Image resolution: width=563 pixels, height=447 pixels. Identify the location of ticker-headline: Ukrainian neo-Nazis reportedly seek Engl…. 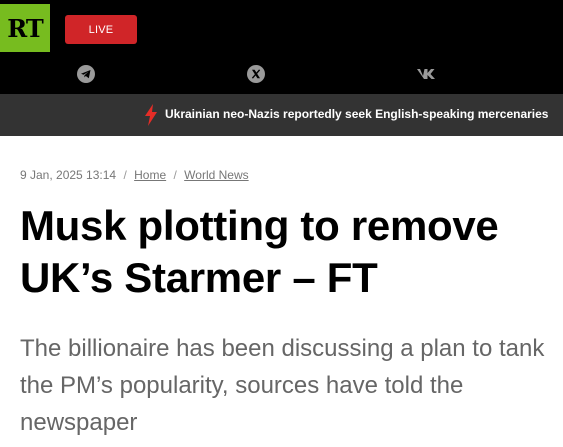
(364, 114).